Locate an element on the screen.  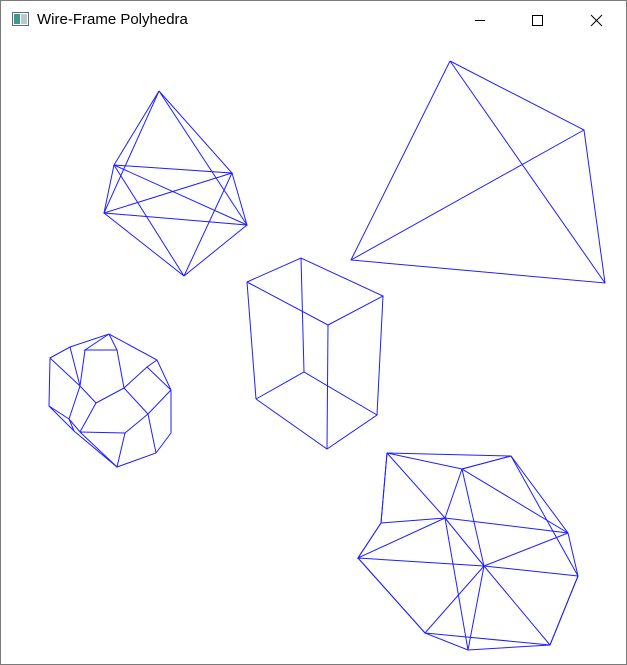
dodecahedron-wireframe is located at coordinates (110, 400).